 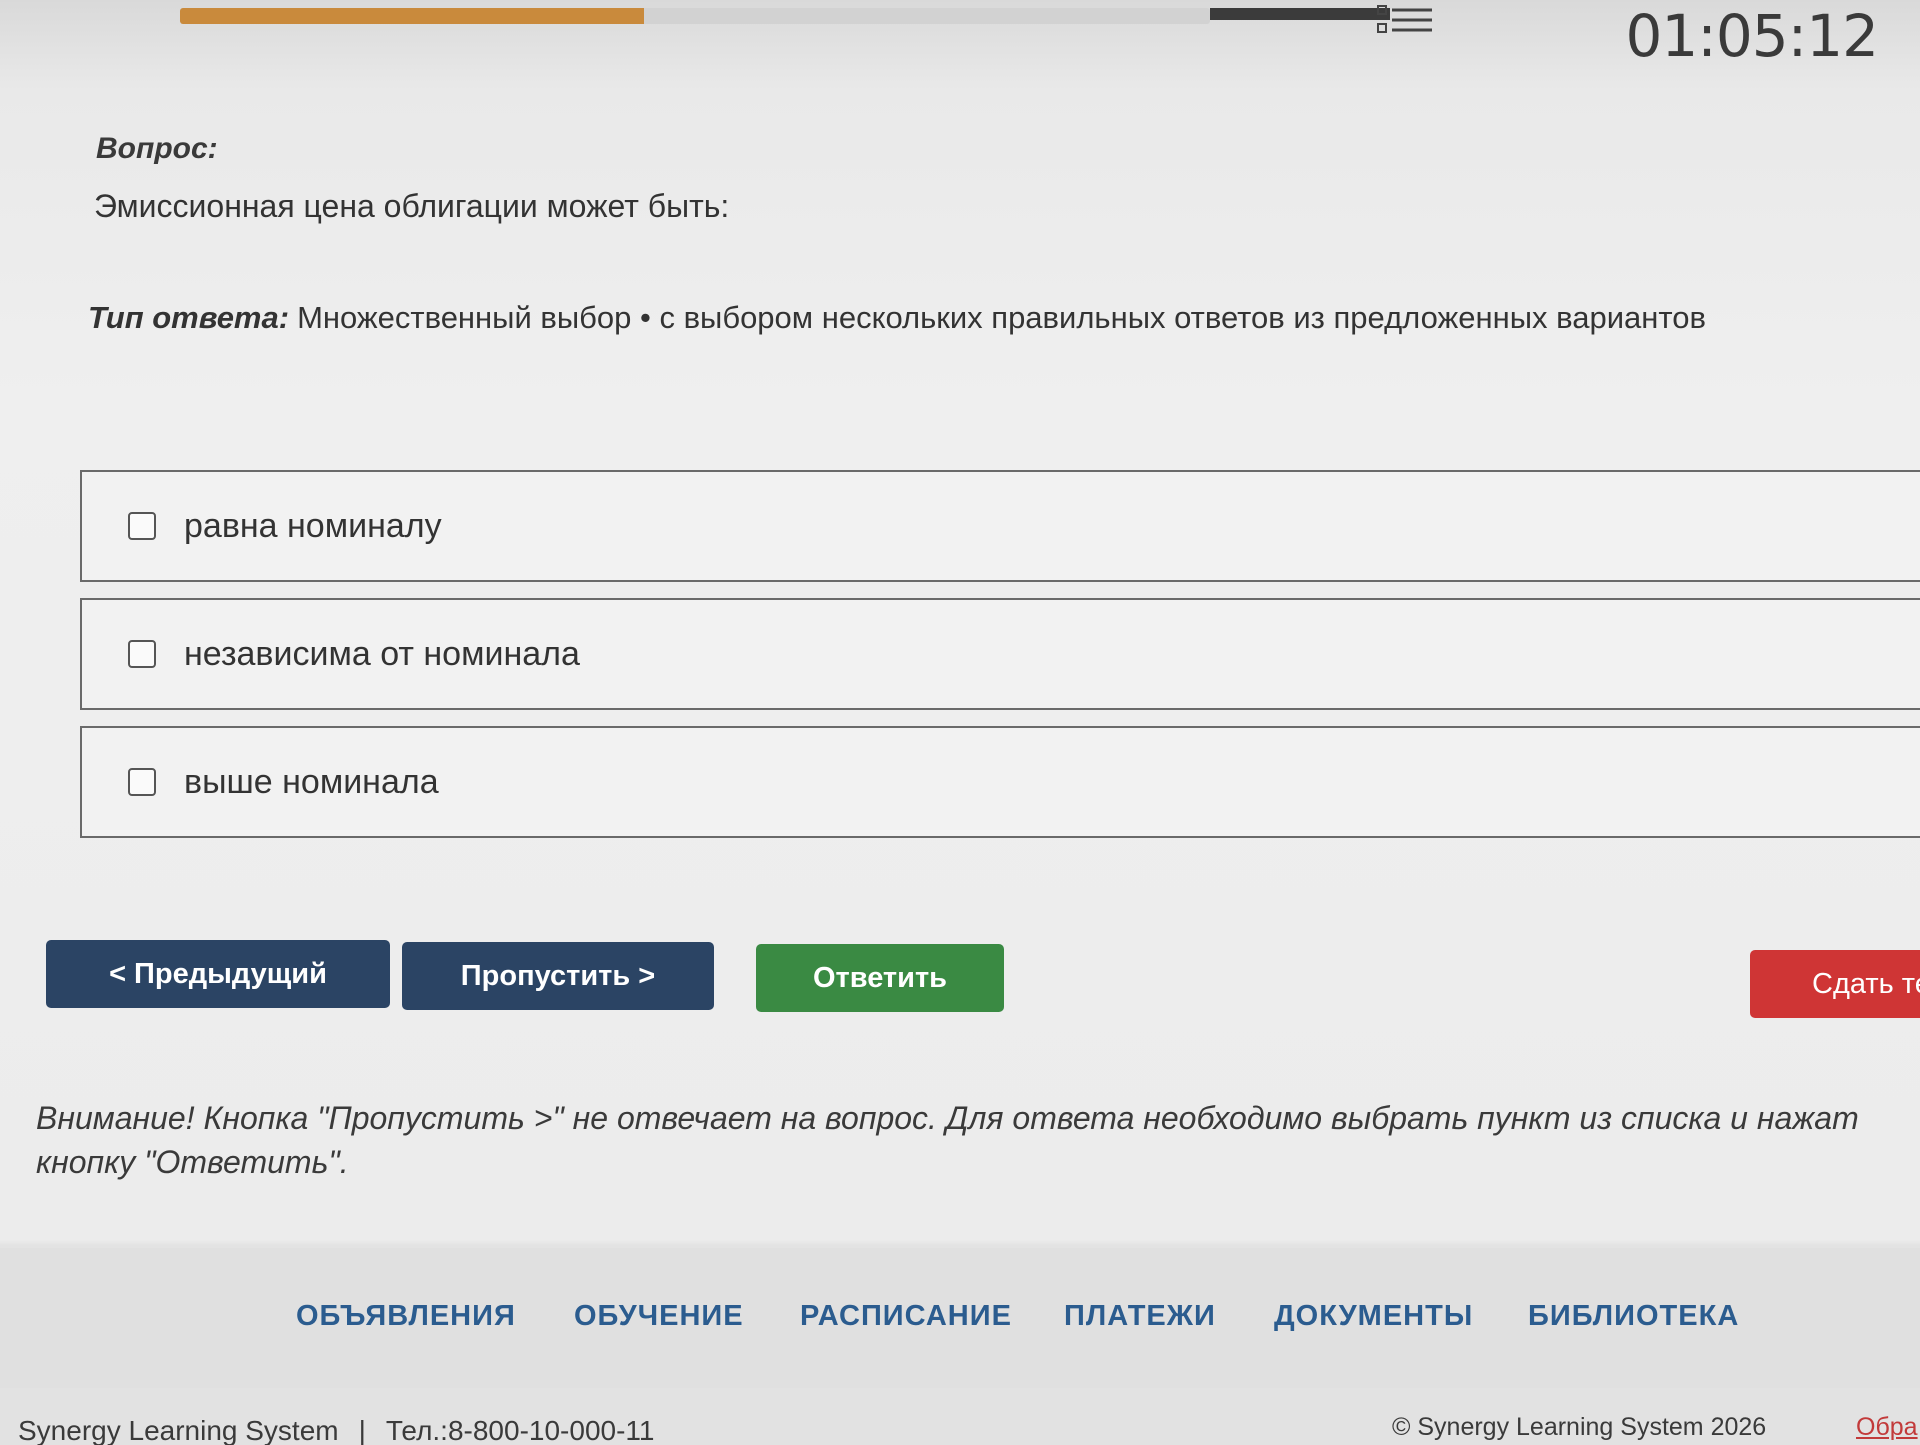 I want to click on footer-org: Synergy Learning System, so click(x=178, y=1430).